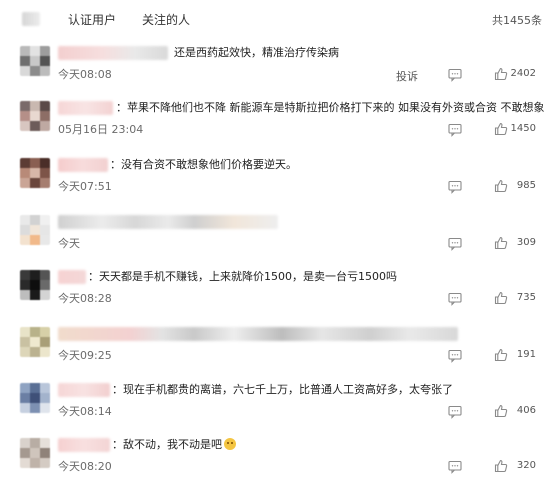 The width and height of the screenshot is (550, 484). Describe the element at coordinates (517, 20) in the screenshot. I see `comment-total-count: 共1455条` at that location.